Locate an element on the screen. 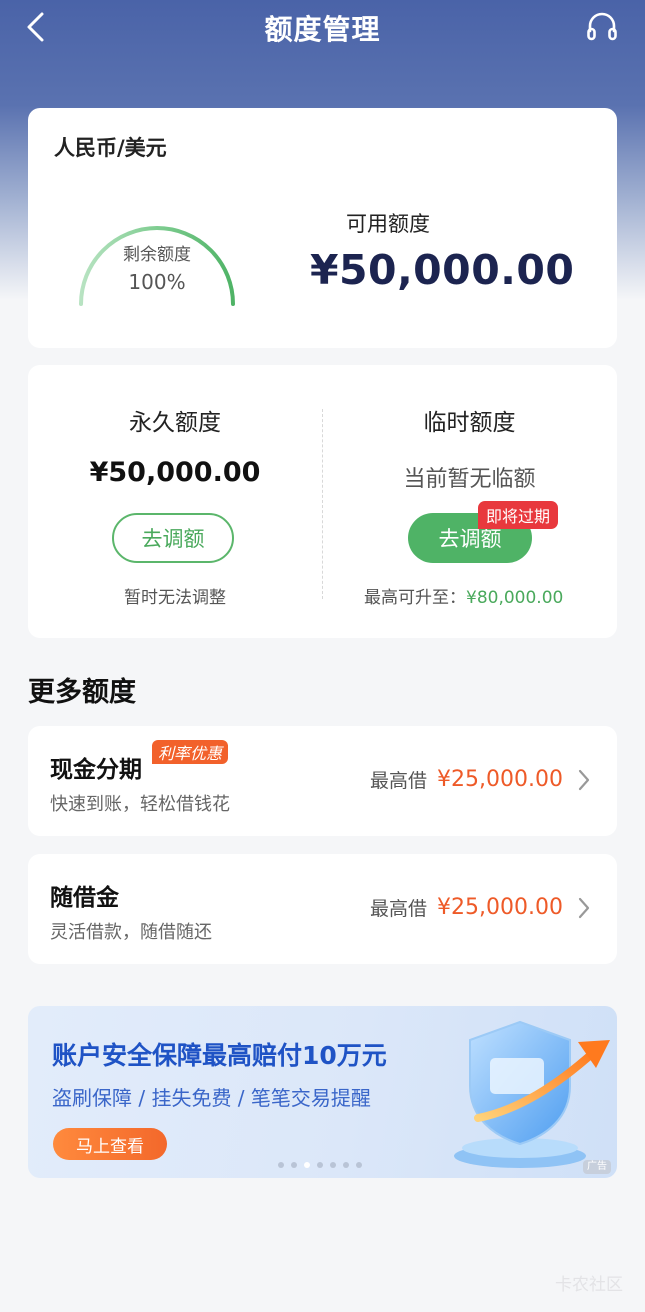 This screenshot has height=1312, width=645. permanent-limit-title: 永久额度 is located at coordinates (175, 423).